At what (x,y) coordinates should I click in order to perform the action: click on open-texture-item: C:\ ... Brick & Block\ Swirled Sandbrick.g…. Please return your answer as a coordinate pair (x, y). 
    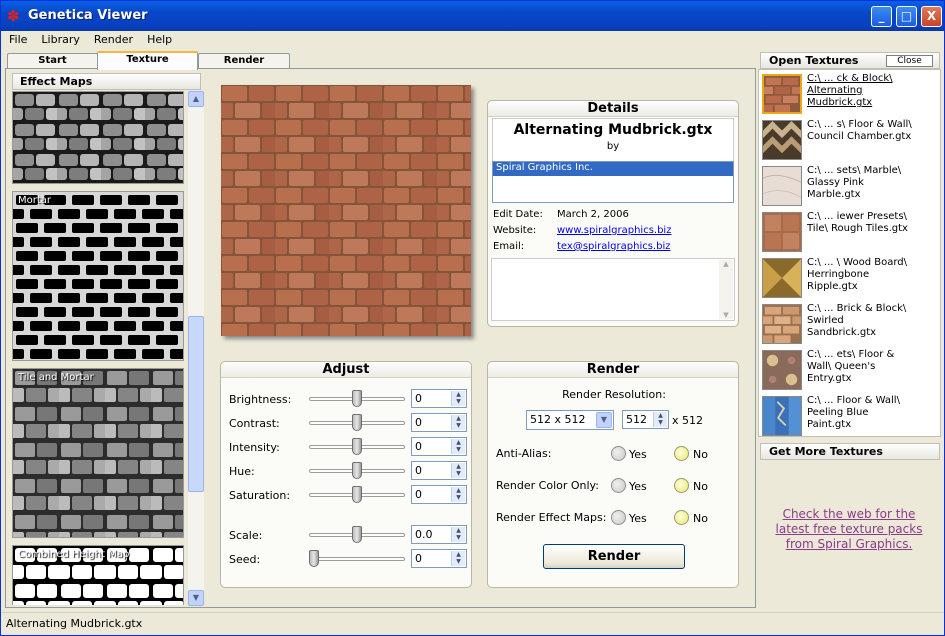
    Looking at the image, I should click on (847, 325).